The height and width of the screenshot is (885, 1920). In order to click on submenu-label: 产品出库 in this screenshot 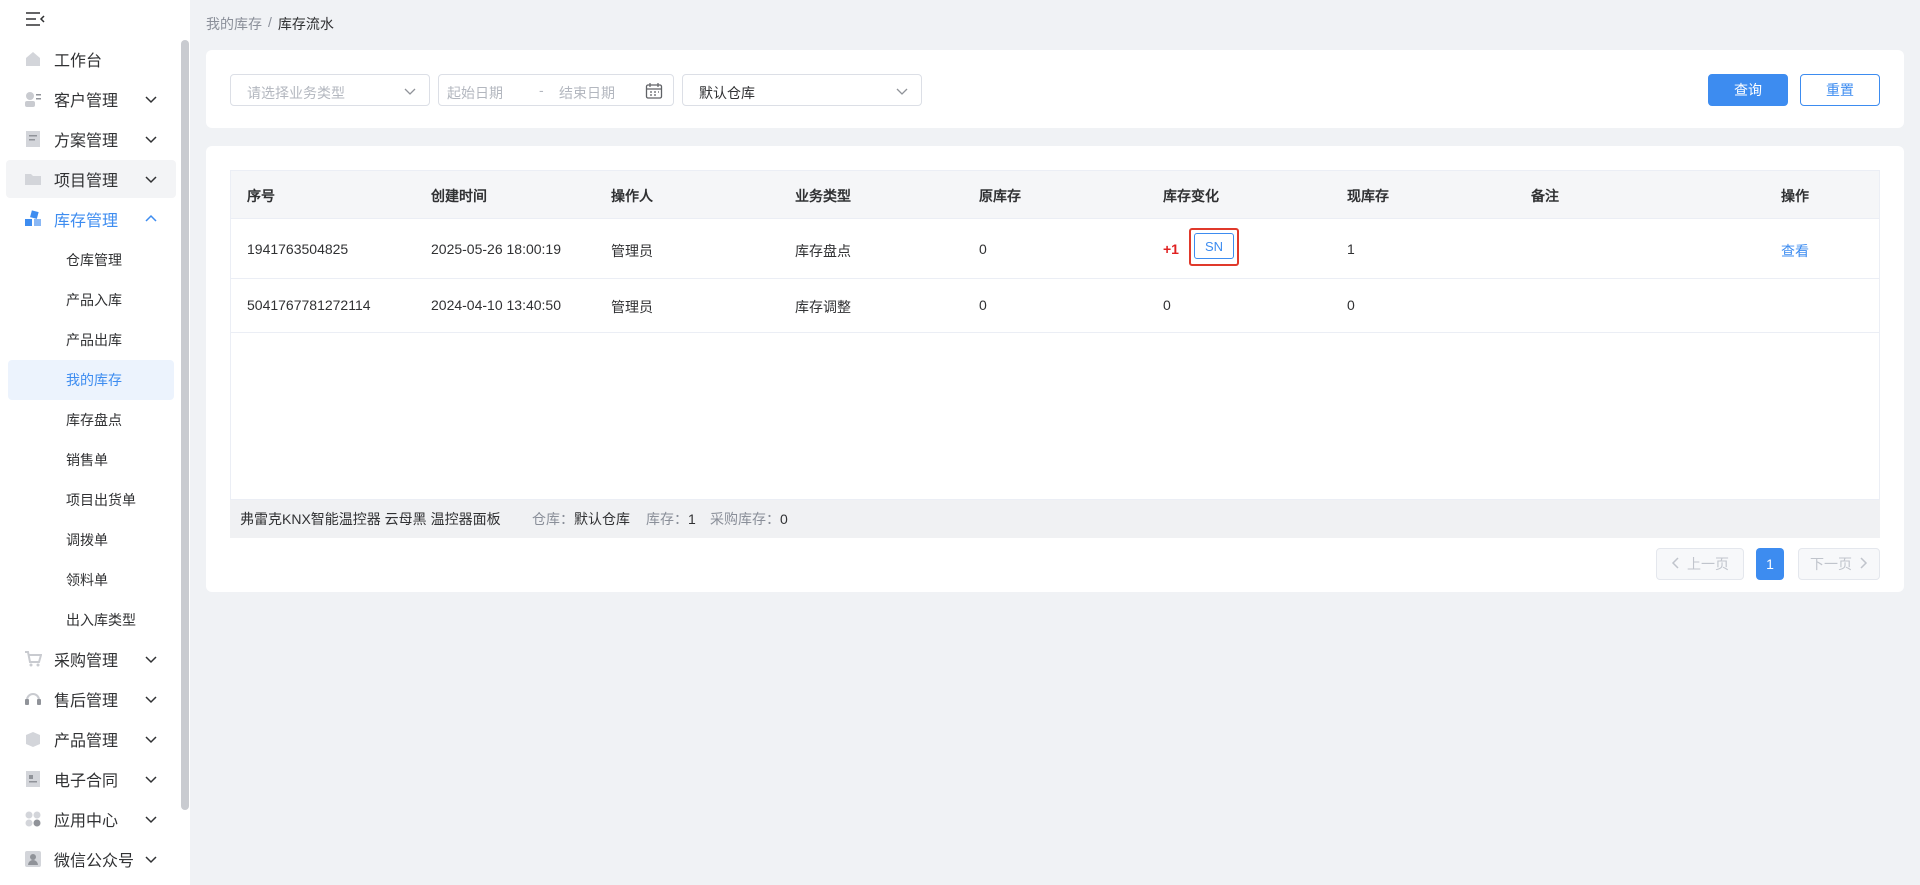, I will do `click(94, 340)`.